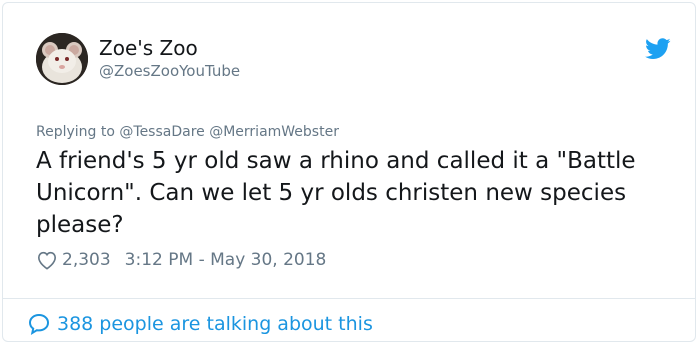 The image size is (700, 345). I want to click on user-handle: @ZoesZooYouTube, so click(169, 71).